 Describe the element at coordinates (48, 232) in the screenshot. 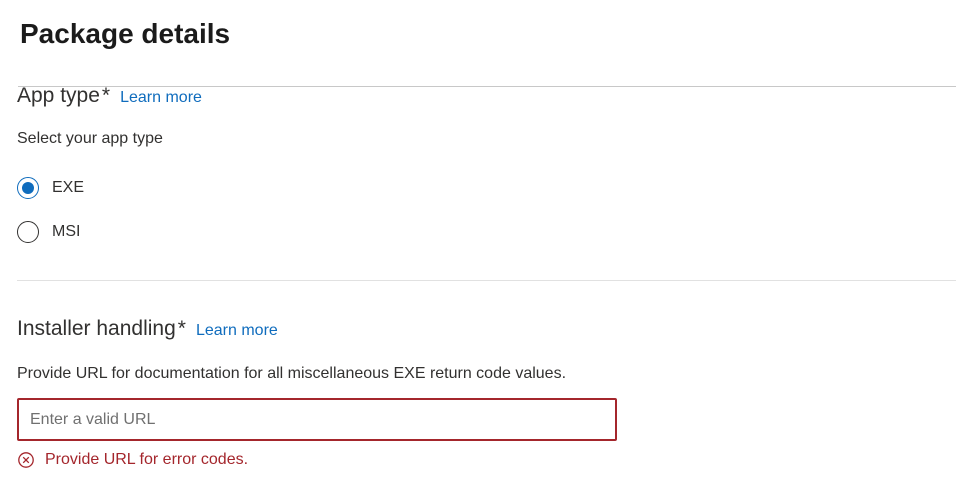

I see `radio-option-msi: MSI` at that location.